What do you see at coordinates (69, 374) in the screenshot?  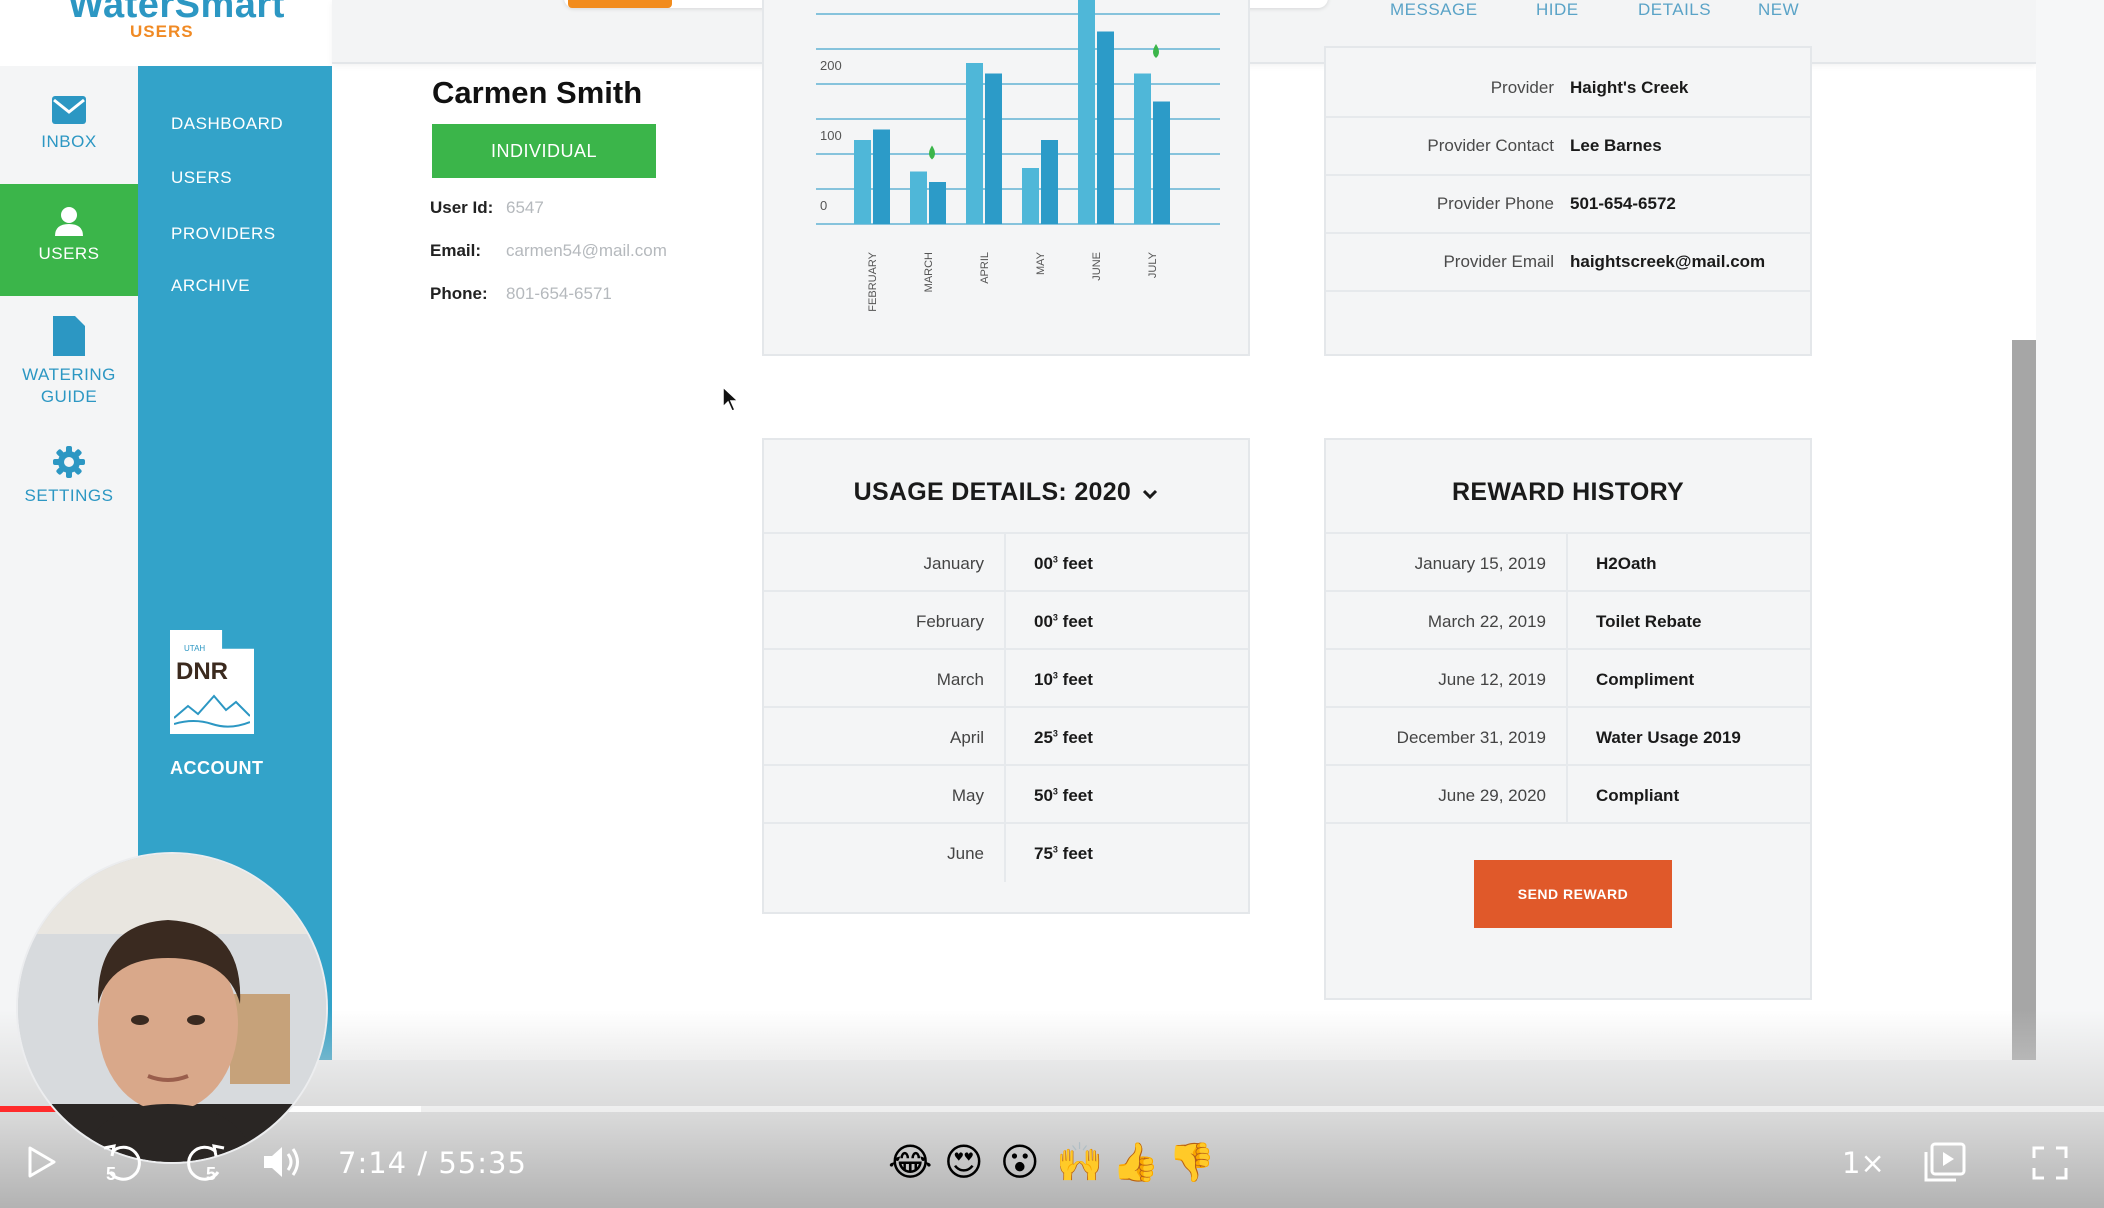 I see `rail-label-watering: WATERING` at bounding box center [69, 374].